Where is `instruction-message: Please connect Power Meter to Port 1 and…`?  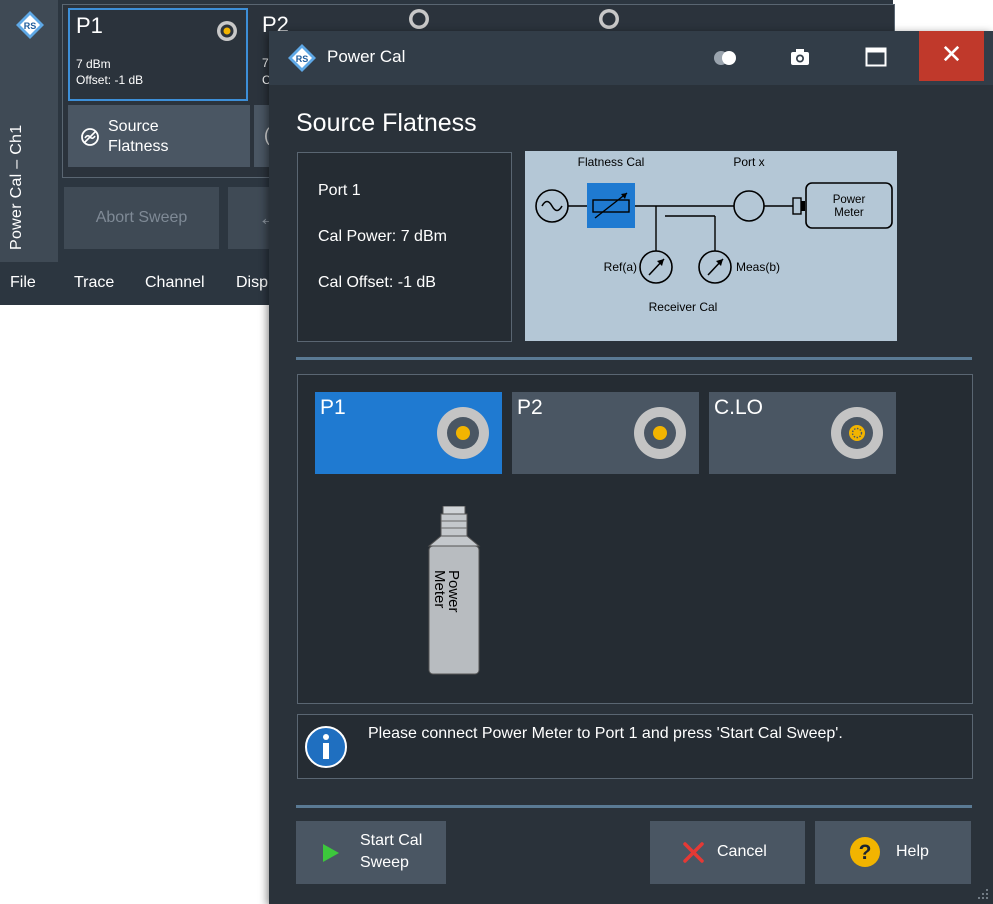 instruction-message: Please connect Power Meter to Port 1 and… is located at coordinates (605, 733).